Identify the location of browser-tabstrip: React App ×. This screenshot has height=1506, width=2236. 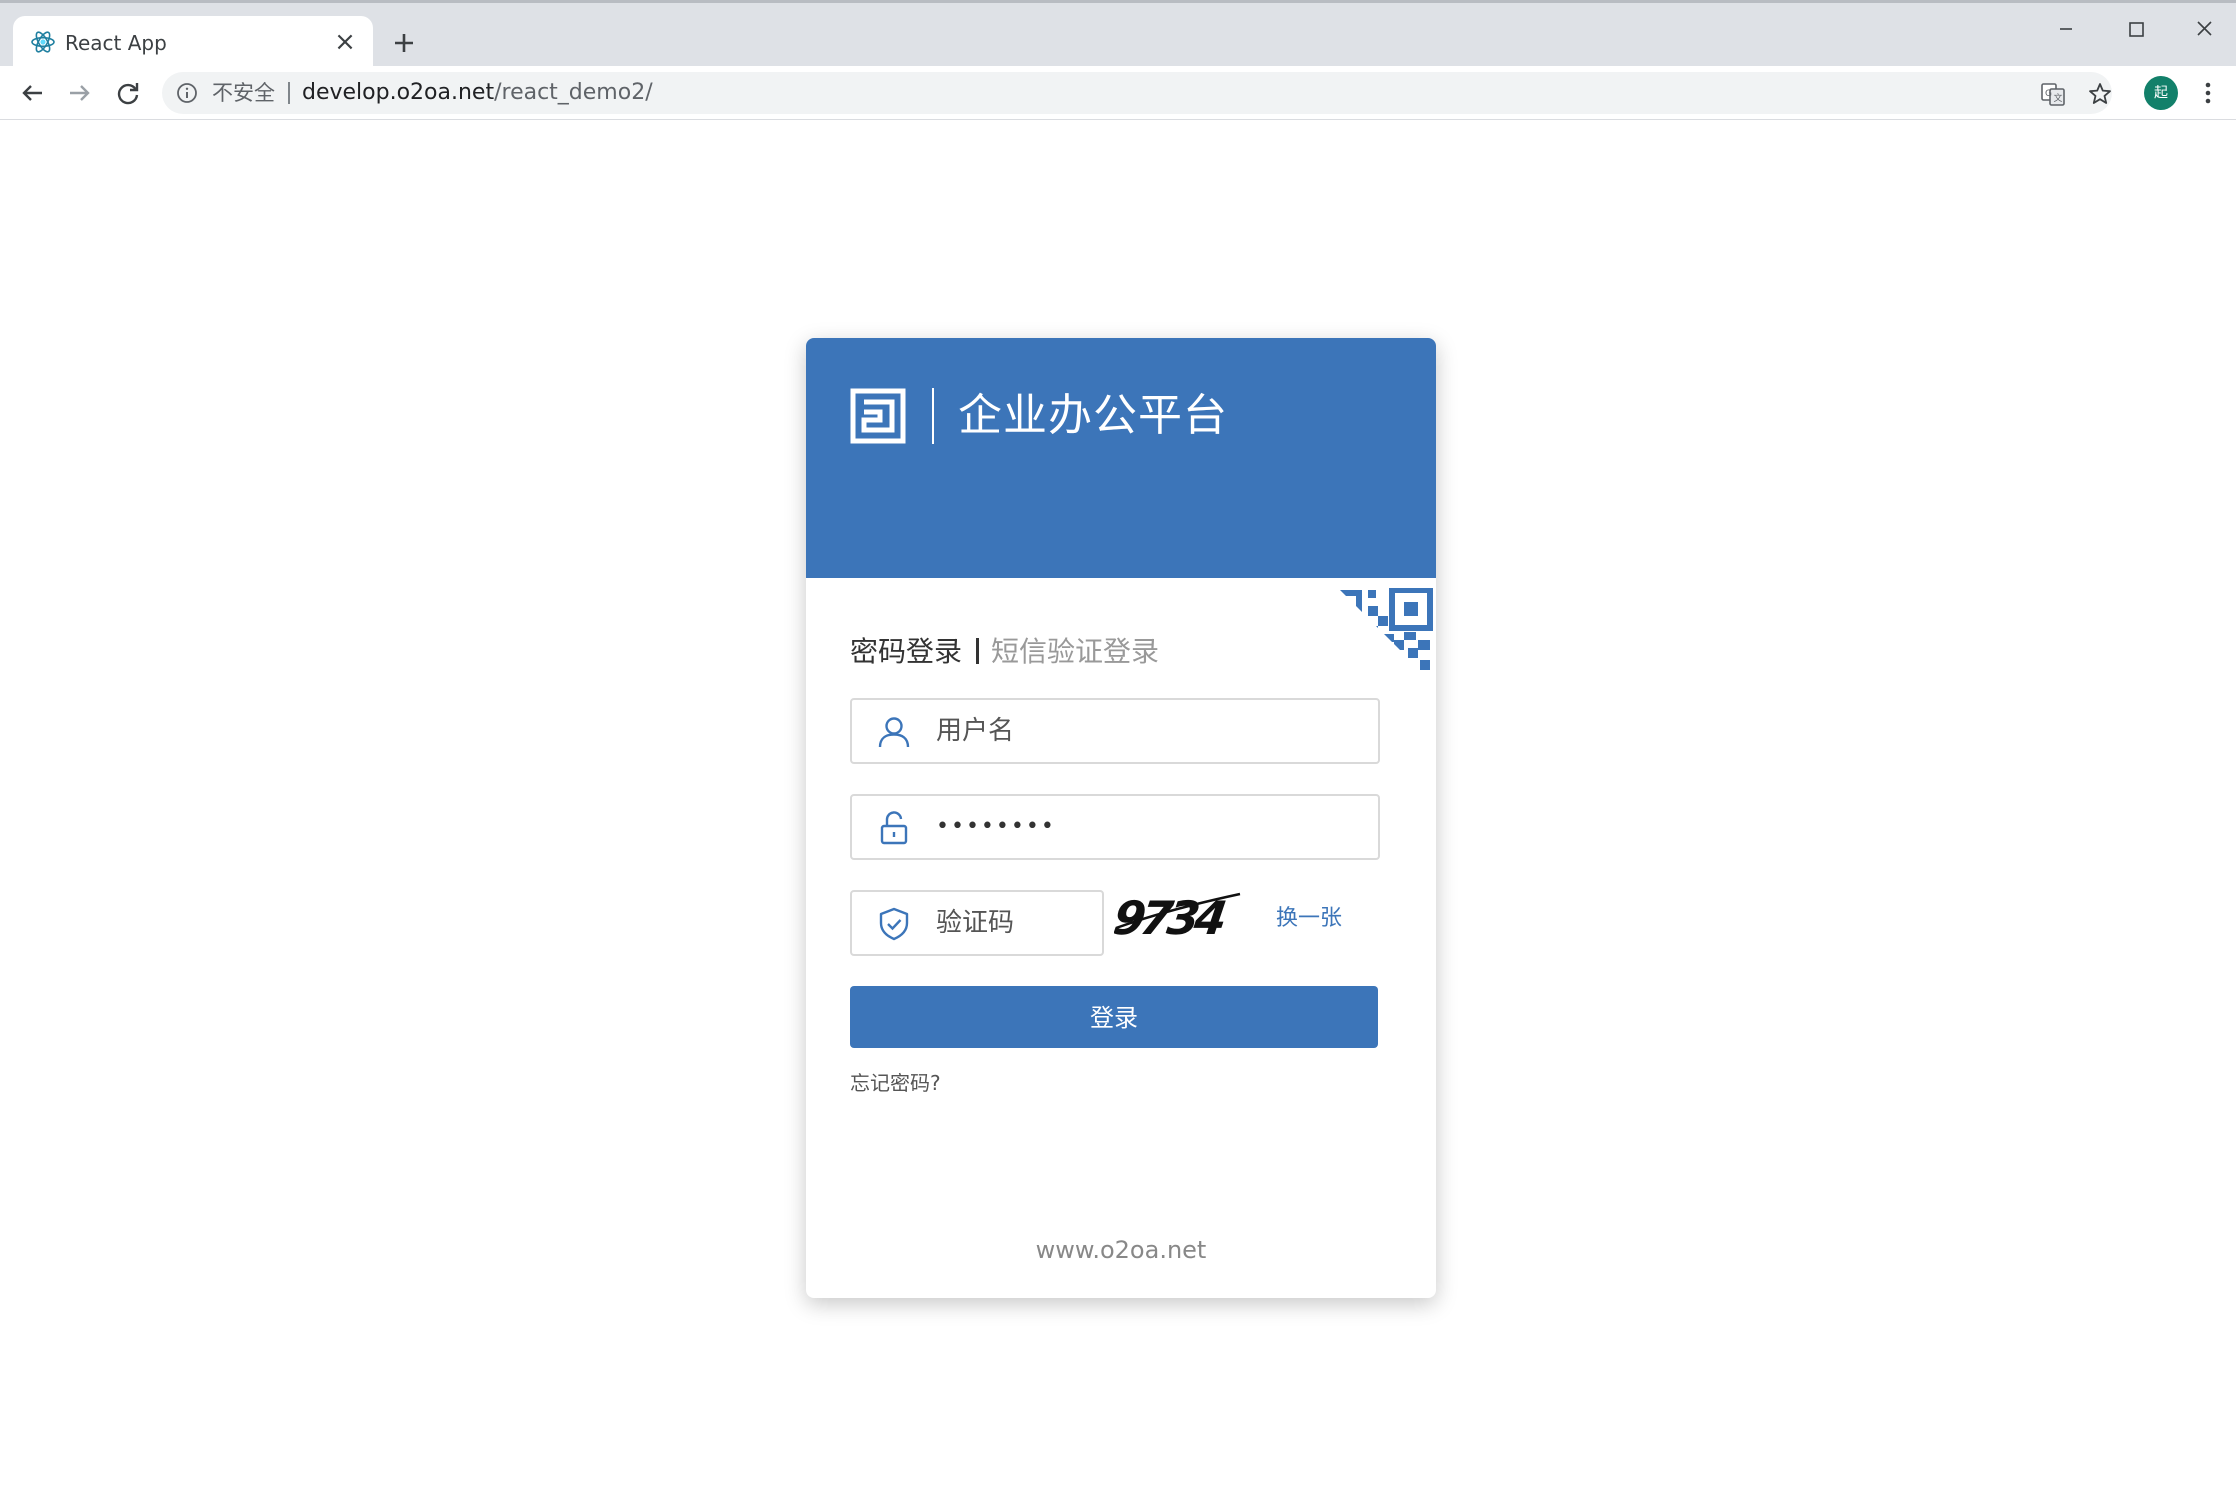
(1118, 34).